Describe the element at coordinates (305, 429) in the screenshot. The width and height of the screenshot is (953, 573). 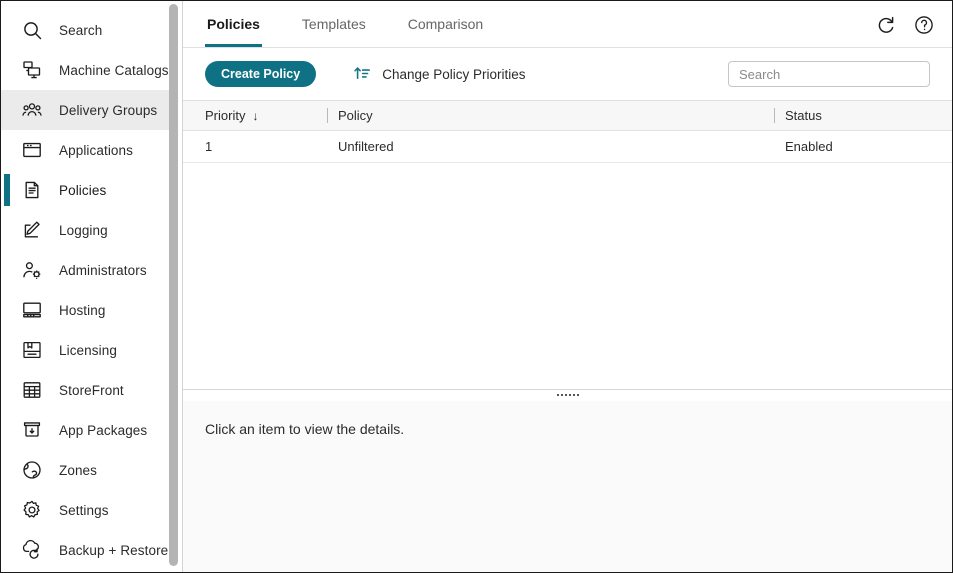
I see `detail-empty-message: Click an item to view the details.` at that location.